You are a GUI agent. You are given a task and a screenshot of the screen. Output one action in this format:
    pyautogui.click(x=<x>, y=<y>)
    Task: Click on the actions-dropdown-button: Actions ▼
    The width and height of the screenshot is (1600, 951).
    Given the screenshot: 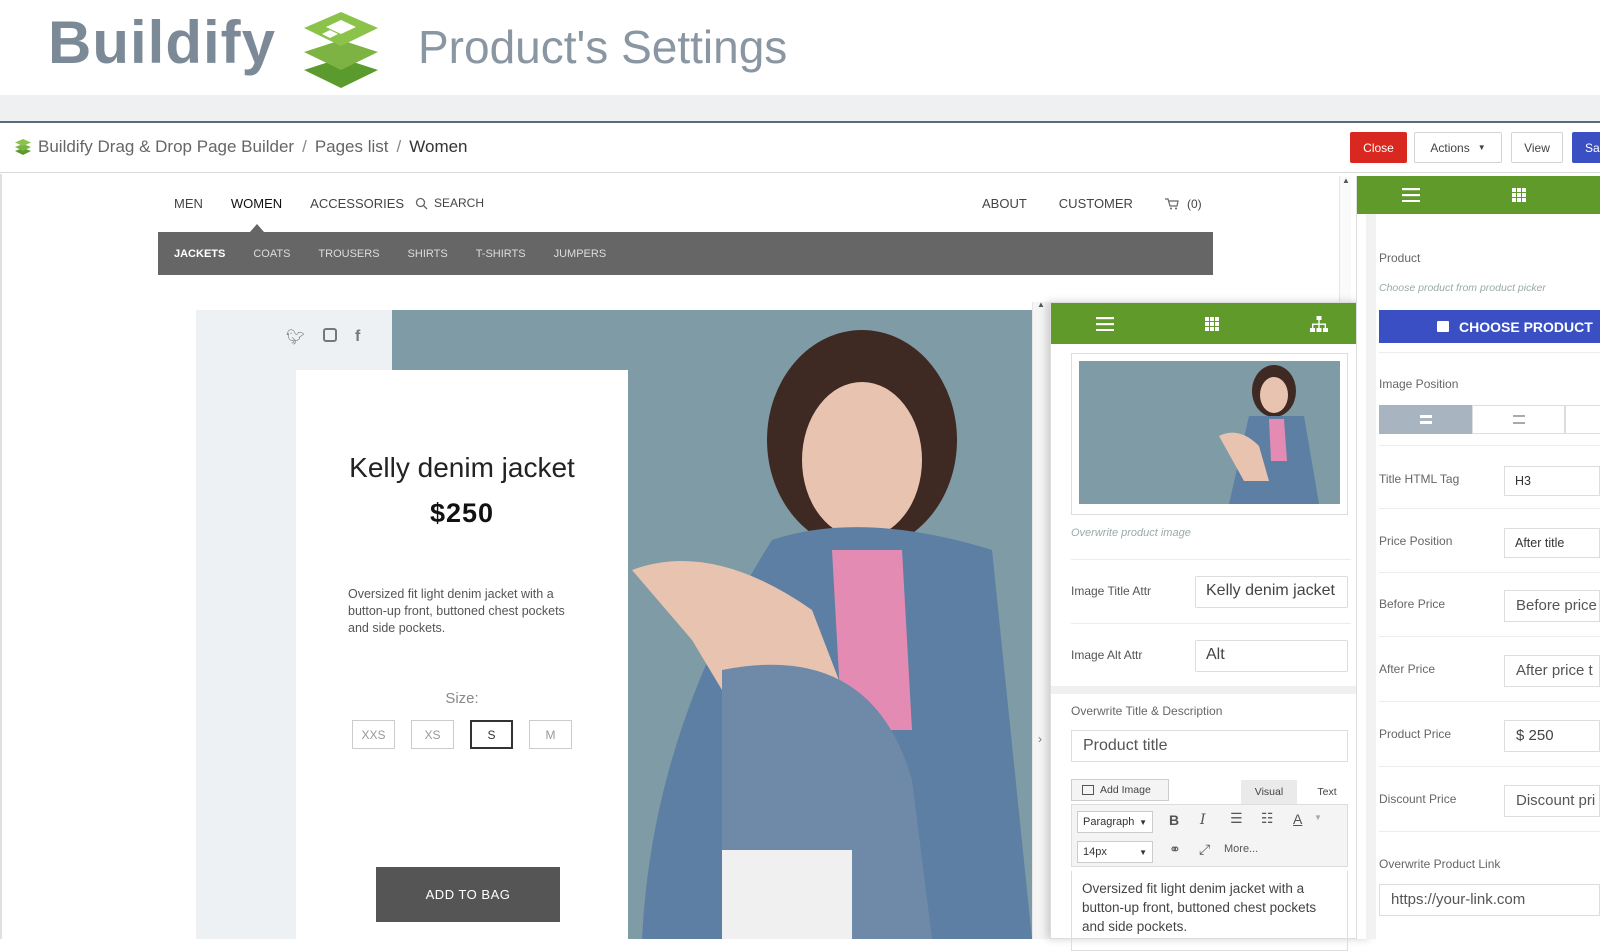 What is the action you would take?
    pyautogui.click(x=1458, y=147)
    